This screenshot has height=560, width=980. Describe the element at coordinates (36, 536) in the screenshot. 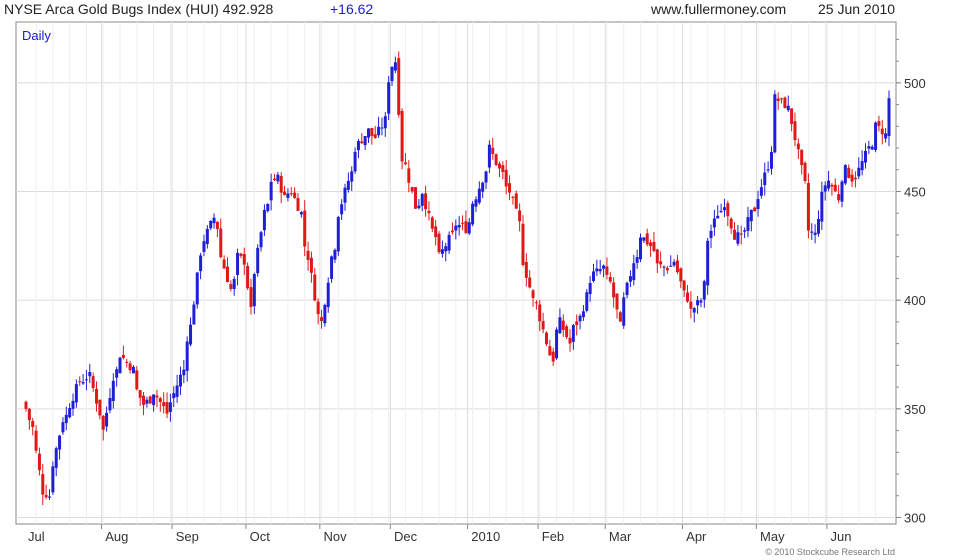

I see `x-tick-label: Jul` at that location.